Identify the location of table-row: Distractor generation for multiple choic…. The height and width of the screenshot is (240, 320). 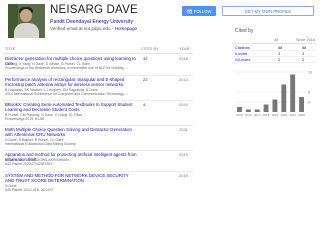
(98, 66).